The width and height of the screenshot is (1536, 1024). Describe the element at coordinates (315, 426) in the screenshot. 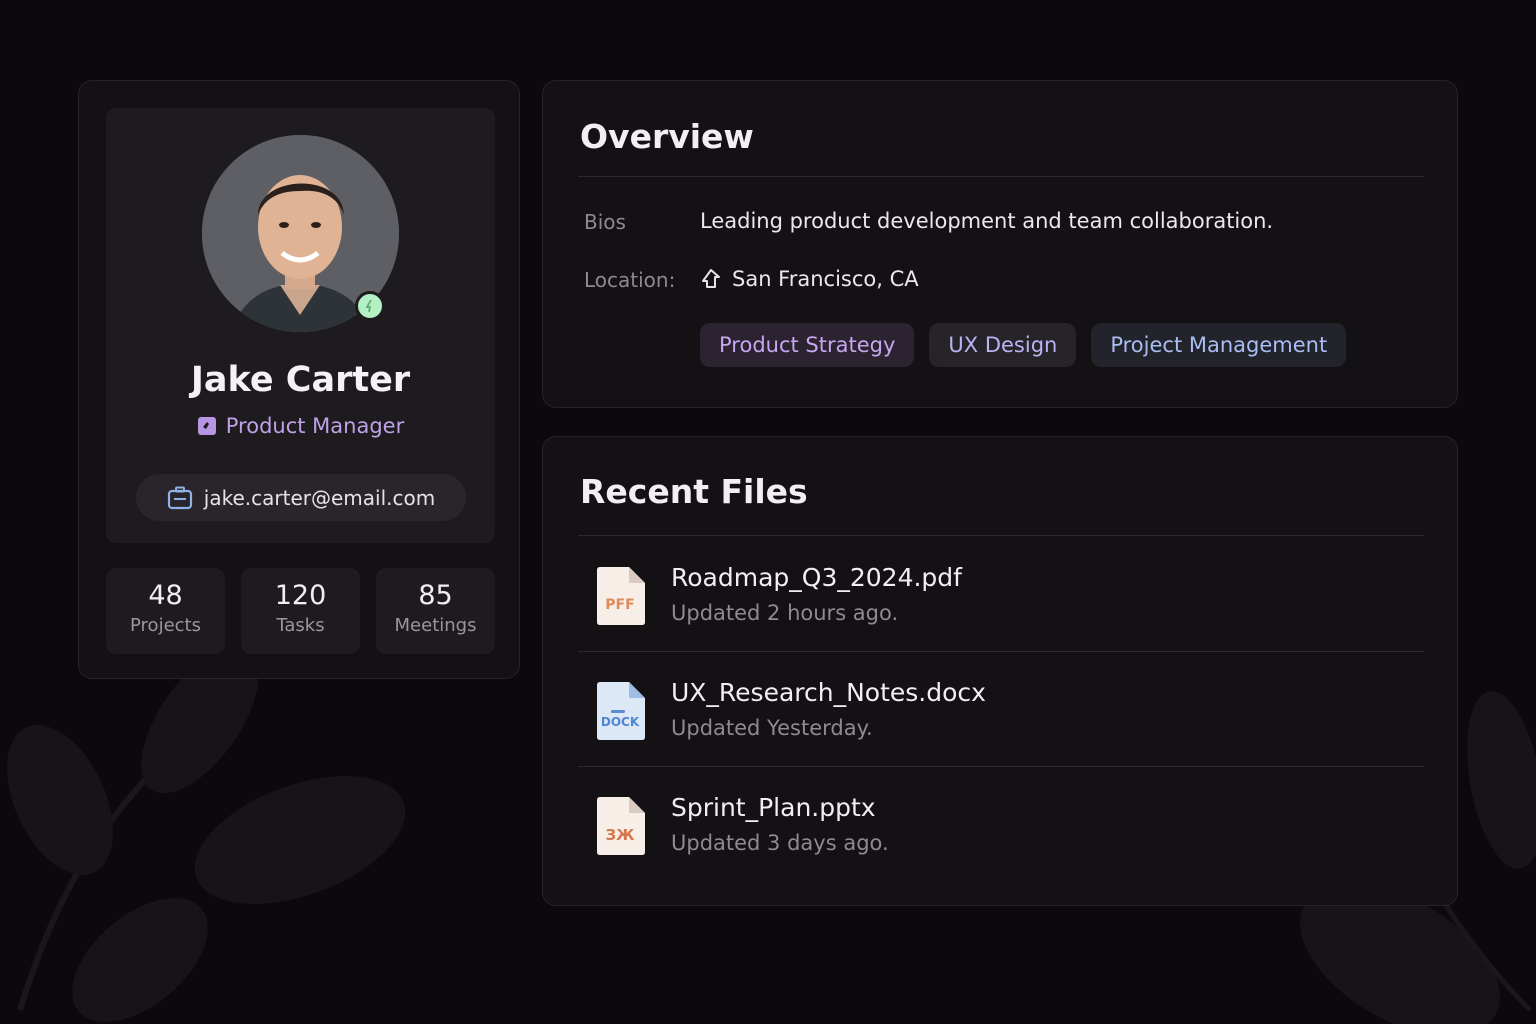

I see `role-label: Product Manager` at that location.